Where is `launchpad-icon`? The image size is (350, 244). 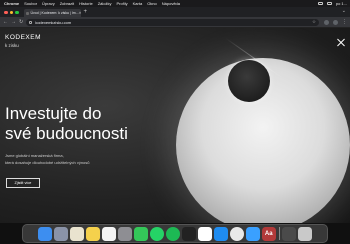 launchpad-icon is located at coordinates (60, 233).